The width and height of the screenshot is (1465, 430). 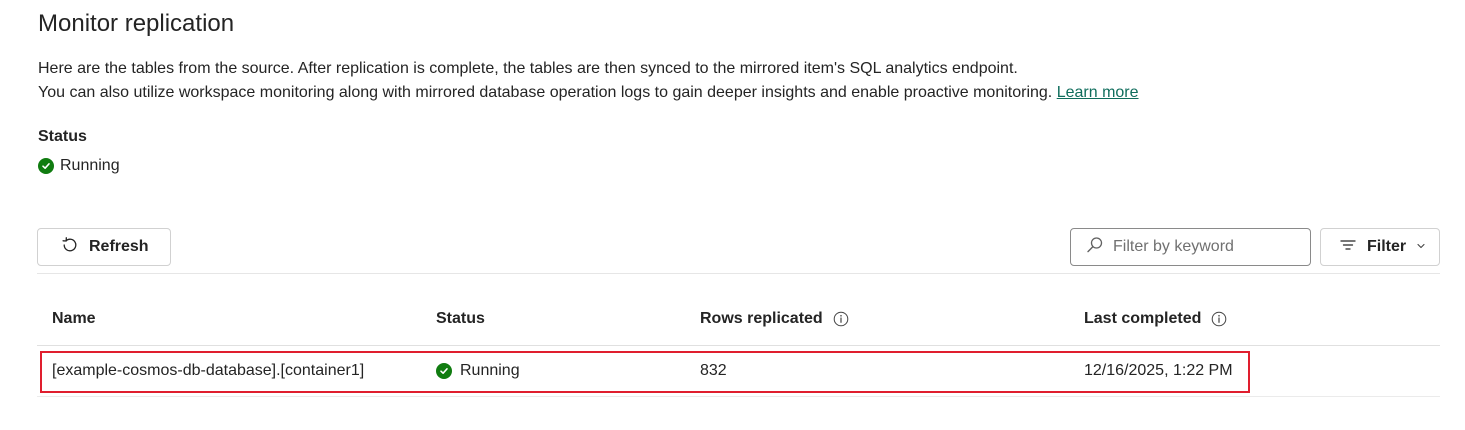 What do you see at coordinates (1098, 92) in the screenshot?
I see `learn-more-link: Learn more` at bounding box center [1098, 92].